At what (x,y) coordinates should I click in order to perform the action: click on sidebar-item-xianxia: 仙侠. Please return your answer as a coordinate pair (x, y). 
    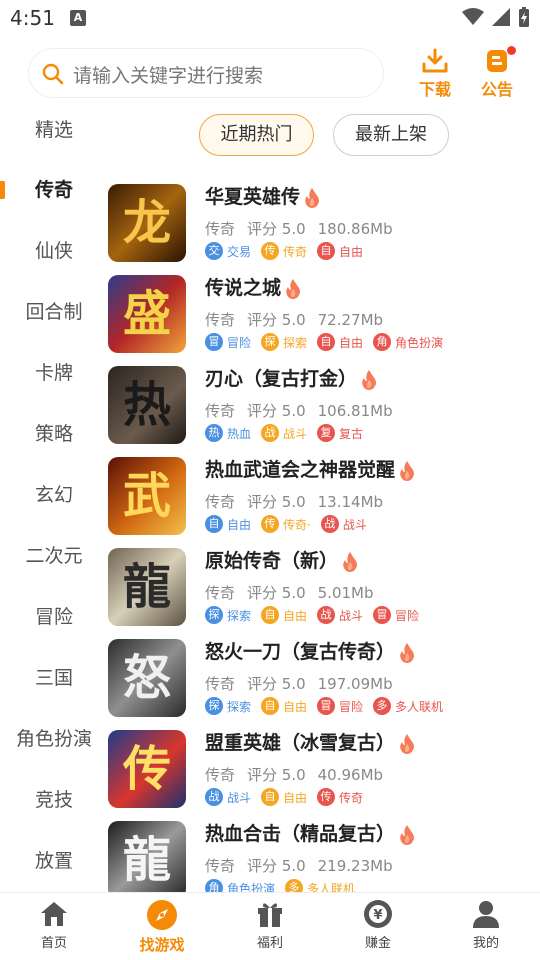
    Looking at the image, I should click on (54, 251).